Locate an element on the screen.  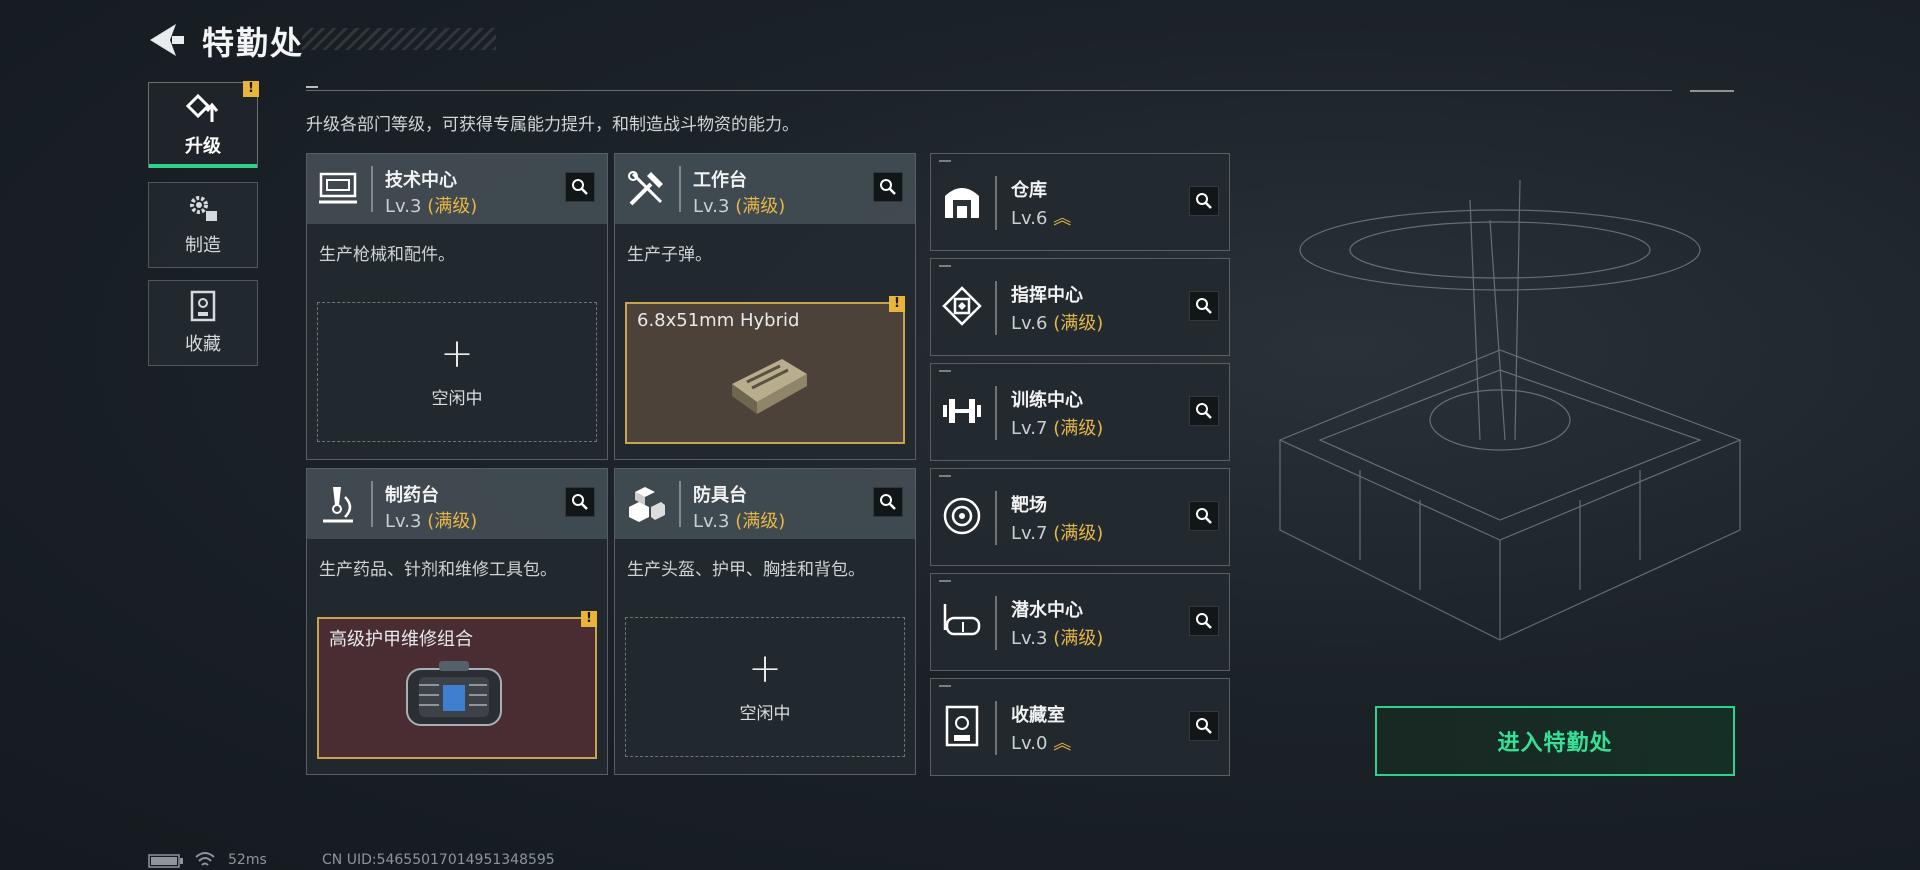
card-shooting-range: 靶场 Lv.7 (满级) is located at coordinates (1080, 517).